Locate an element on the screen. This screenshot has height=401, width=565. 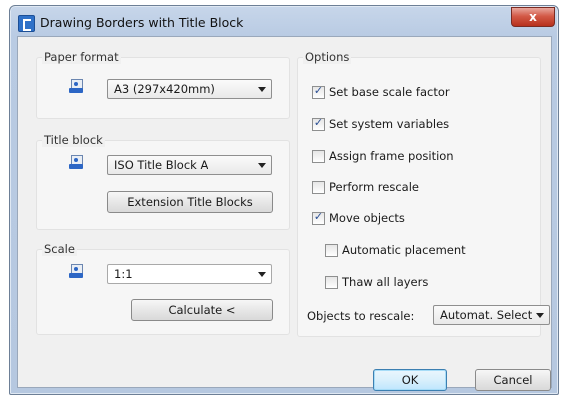
options-label: Options is located at coordinates (327, 57).